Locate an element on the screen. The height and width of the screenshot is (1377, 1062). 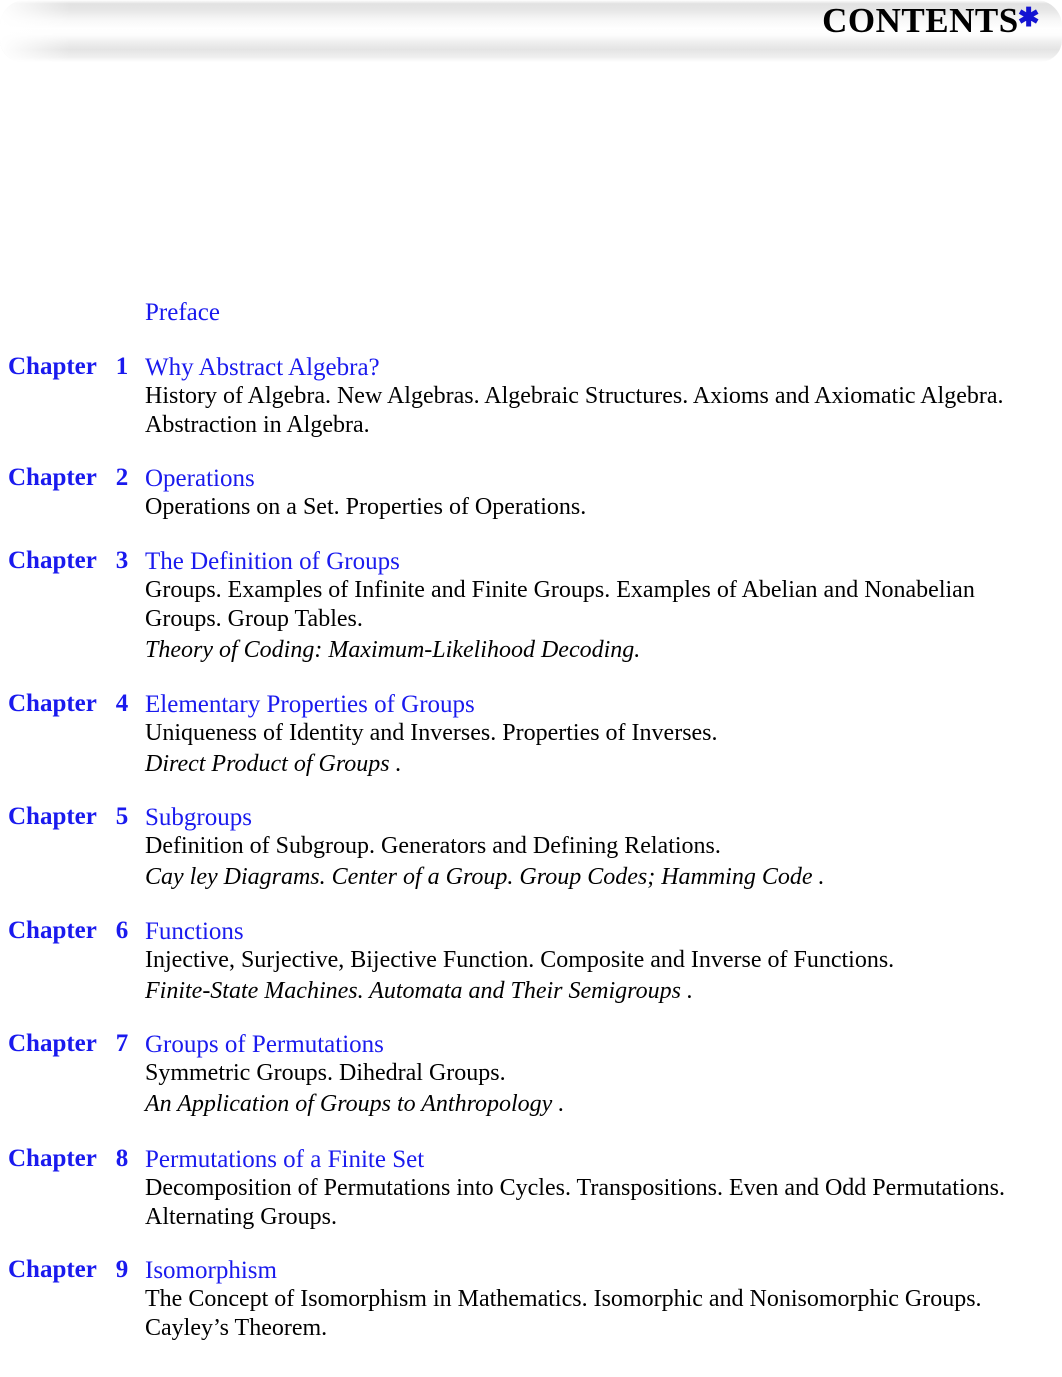
chapter-number: 7 is located at coordinates (122, 1043).